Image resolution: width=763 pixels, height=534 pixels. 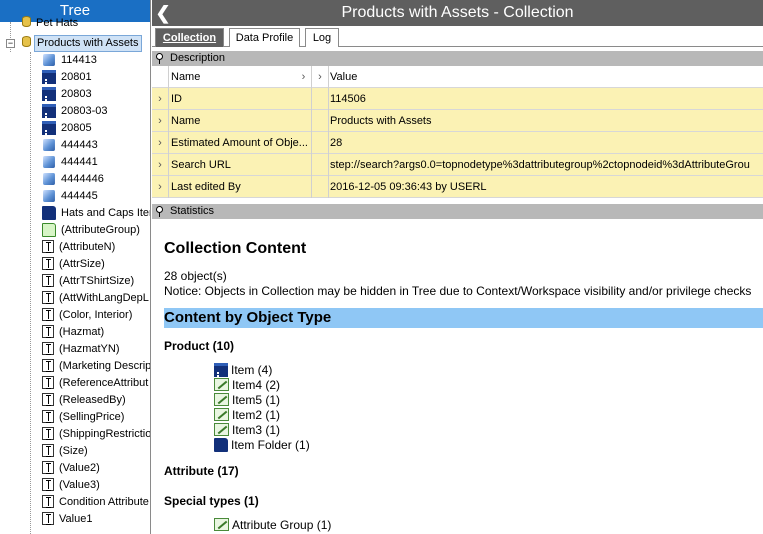 I want to click on tree-item: 444443, so click(x=71, y=145).